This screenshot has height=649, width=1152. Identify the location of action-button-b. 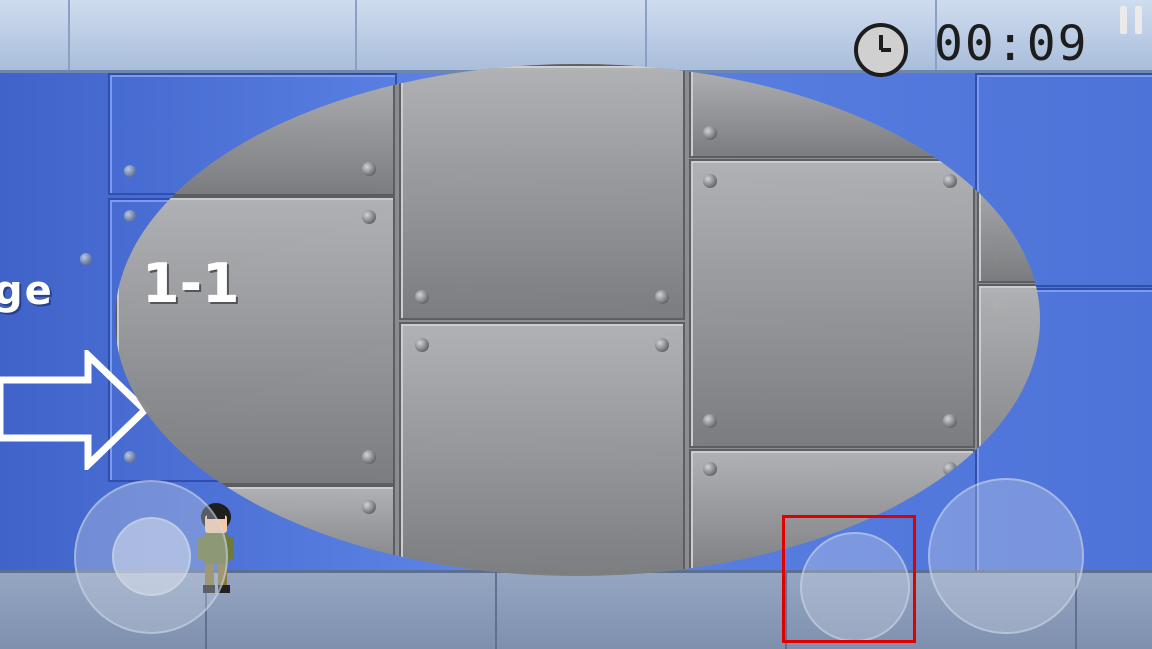
(1006, 556).